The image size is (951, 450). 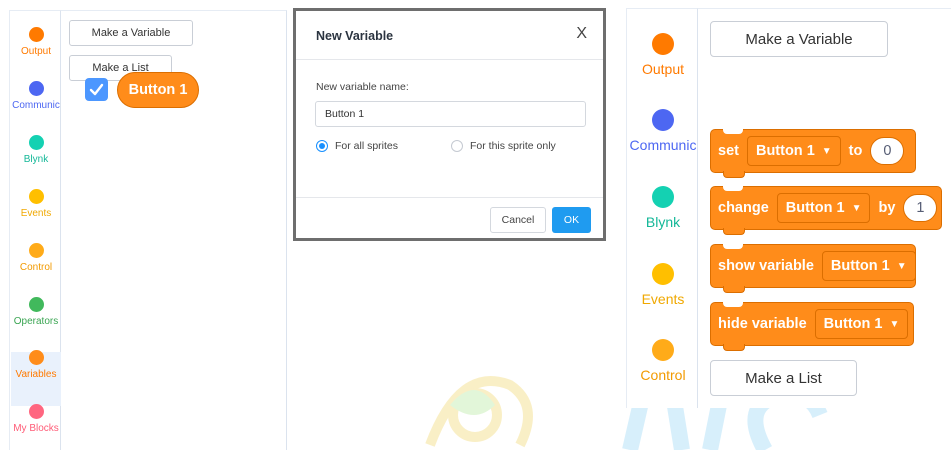 What do you see at coordinates (450, 114) in the screenshot?
I see `variable-name-input: Button 1` at bounding box center [450, 114].